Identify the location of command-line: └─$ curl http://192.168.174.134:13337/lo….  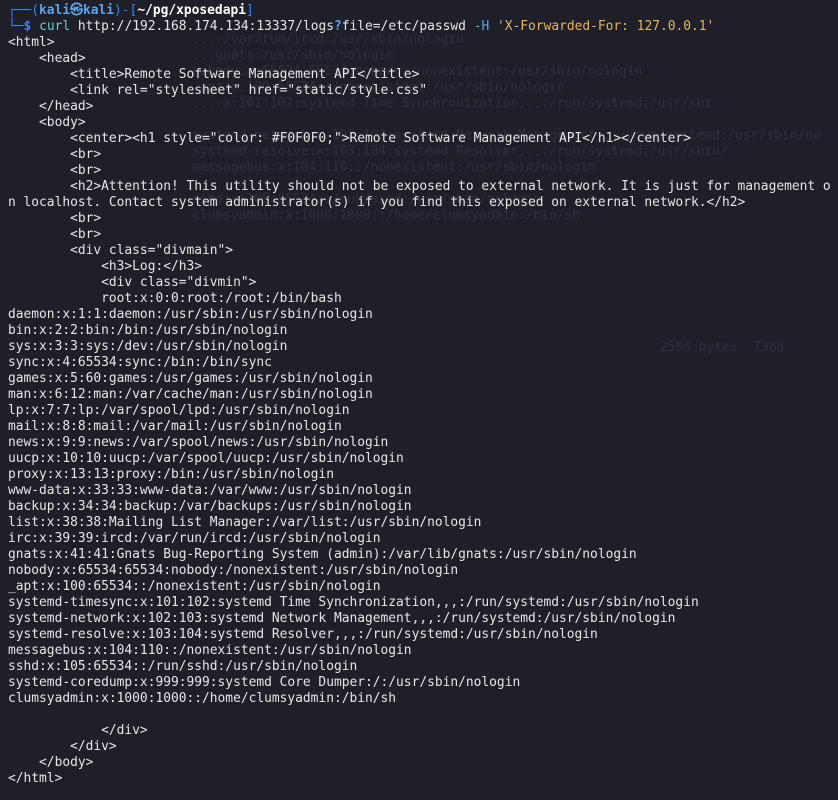
(423, 27).